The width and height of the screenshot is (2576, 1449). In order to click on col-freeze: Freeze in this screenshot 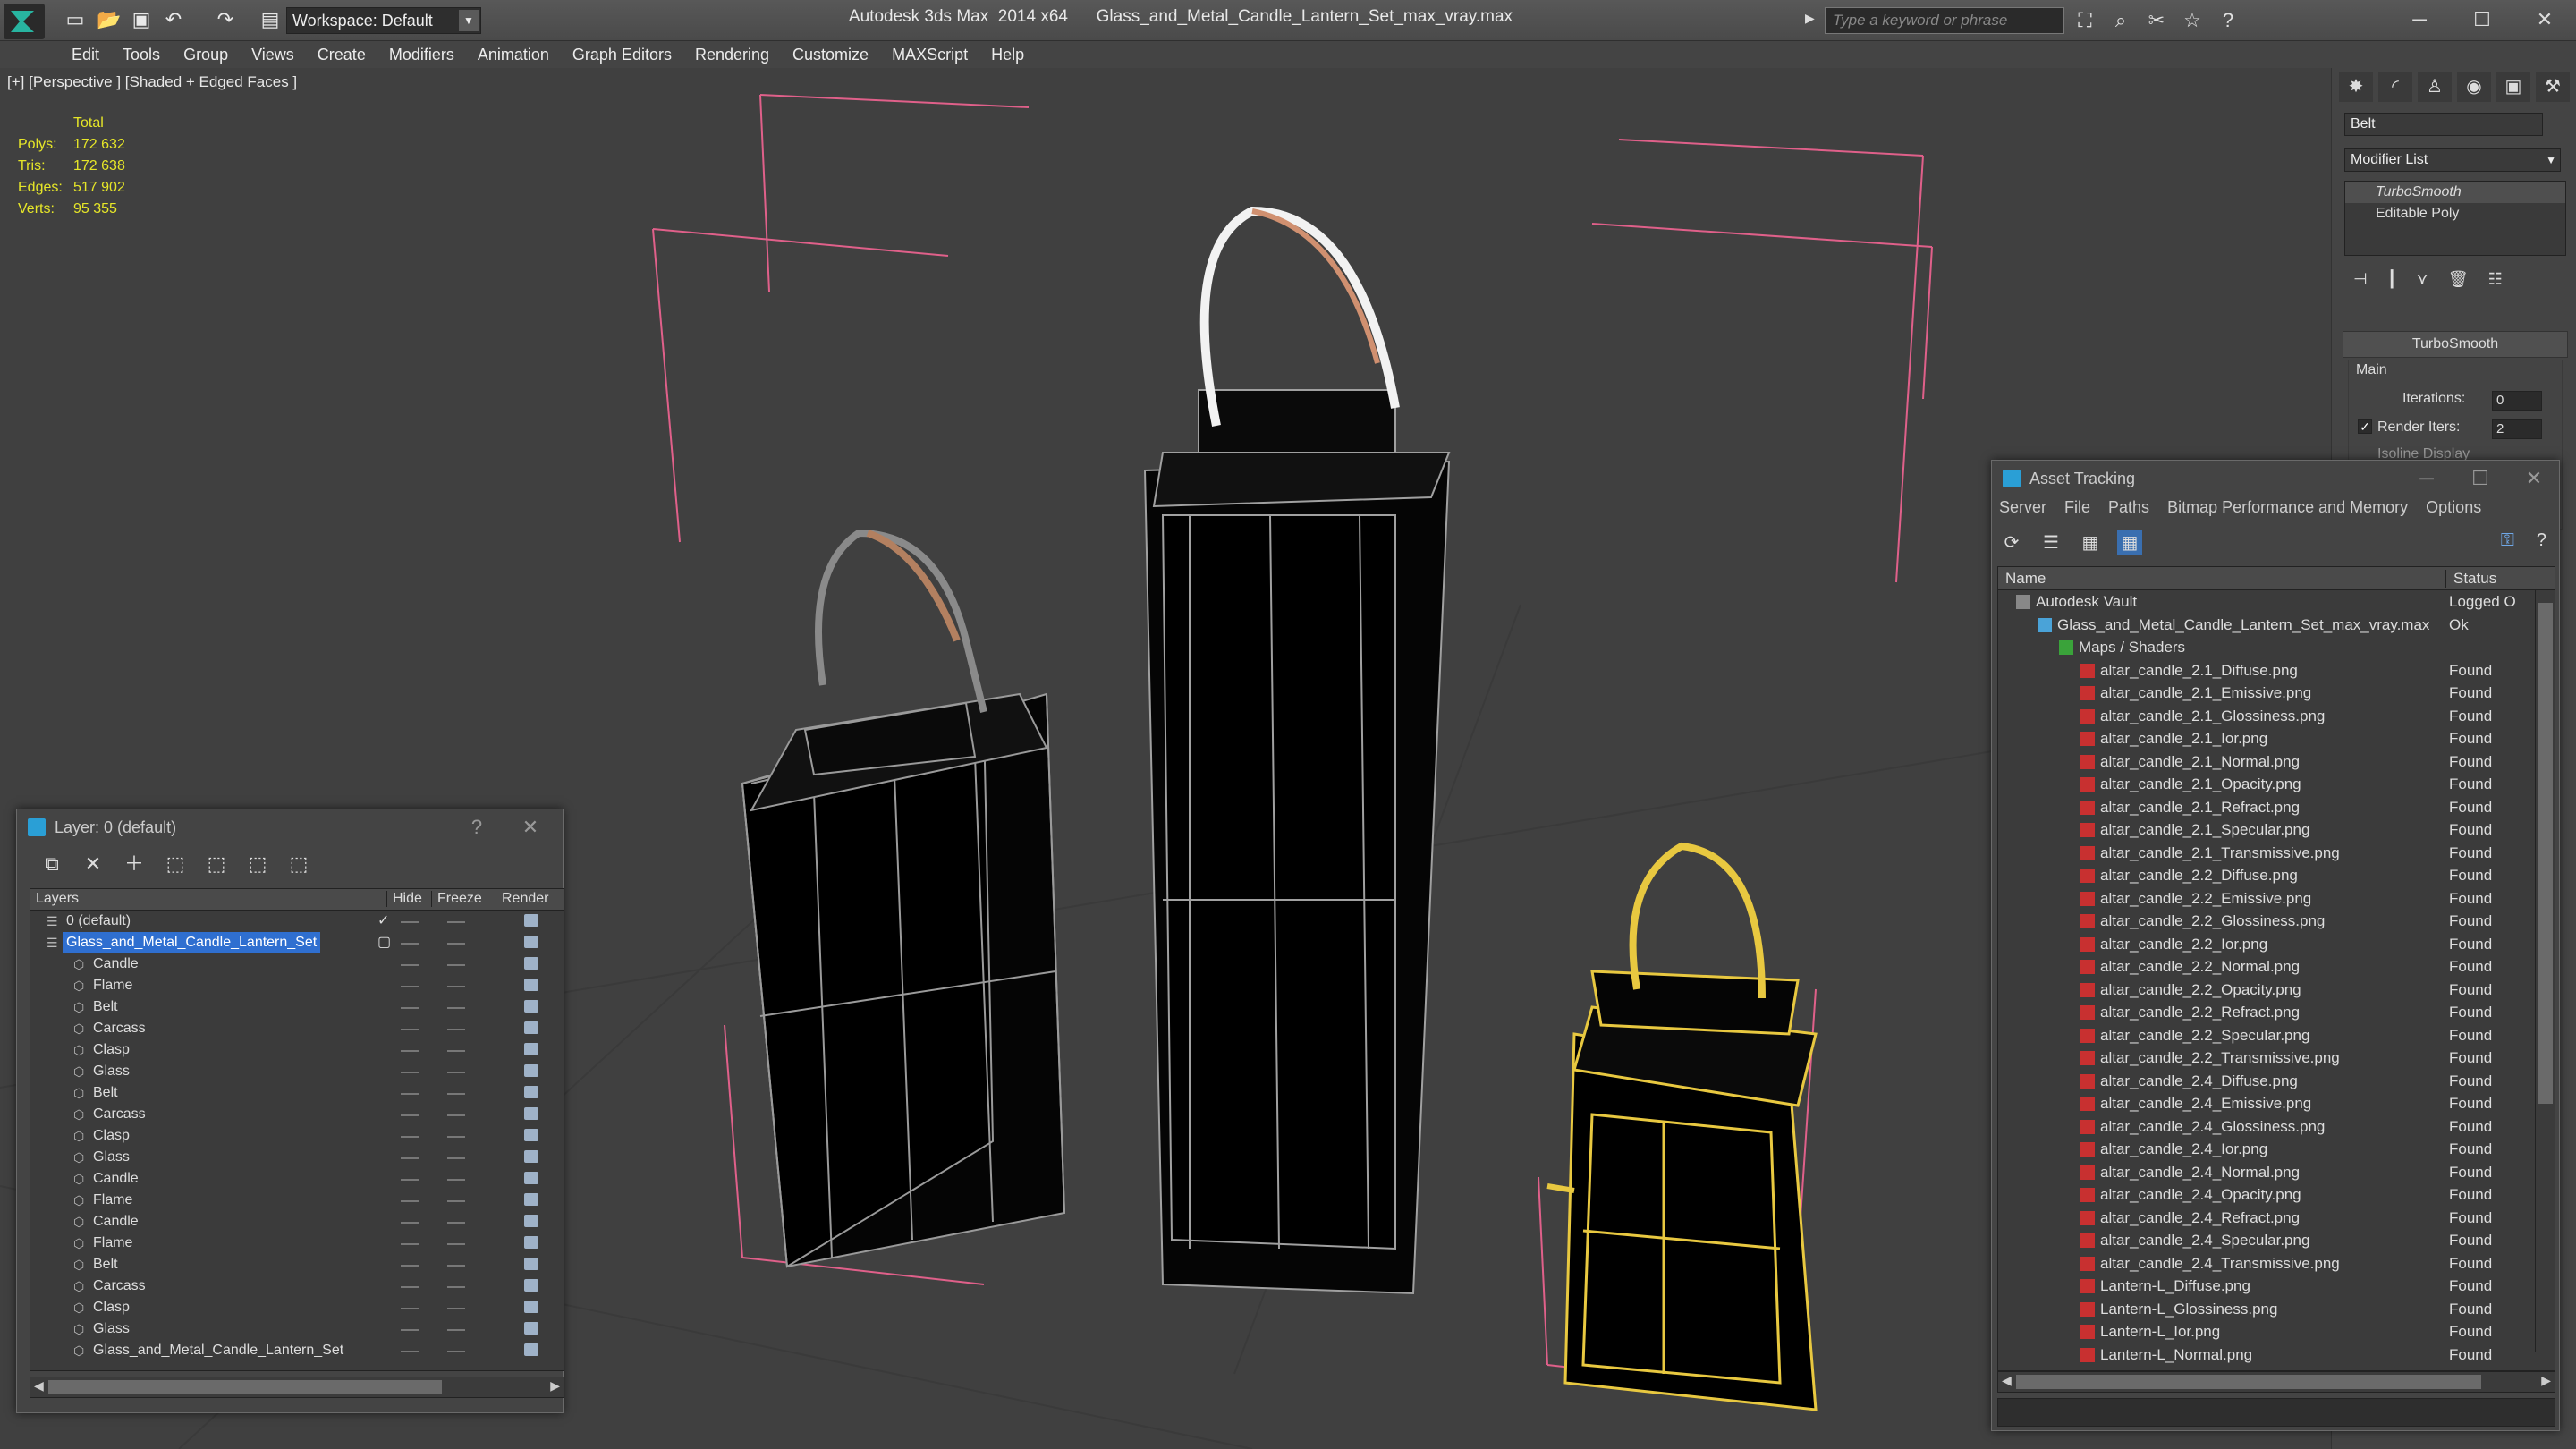, I will do `click(456, 899)`.